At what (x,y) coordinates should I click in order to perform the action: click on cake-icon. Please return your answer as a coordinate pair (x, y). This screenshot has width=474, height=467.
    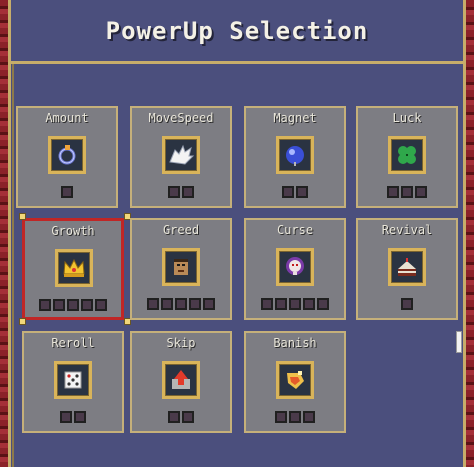
    Looking at the image, I should click on (407, 267).